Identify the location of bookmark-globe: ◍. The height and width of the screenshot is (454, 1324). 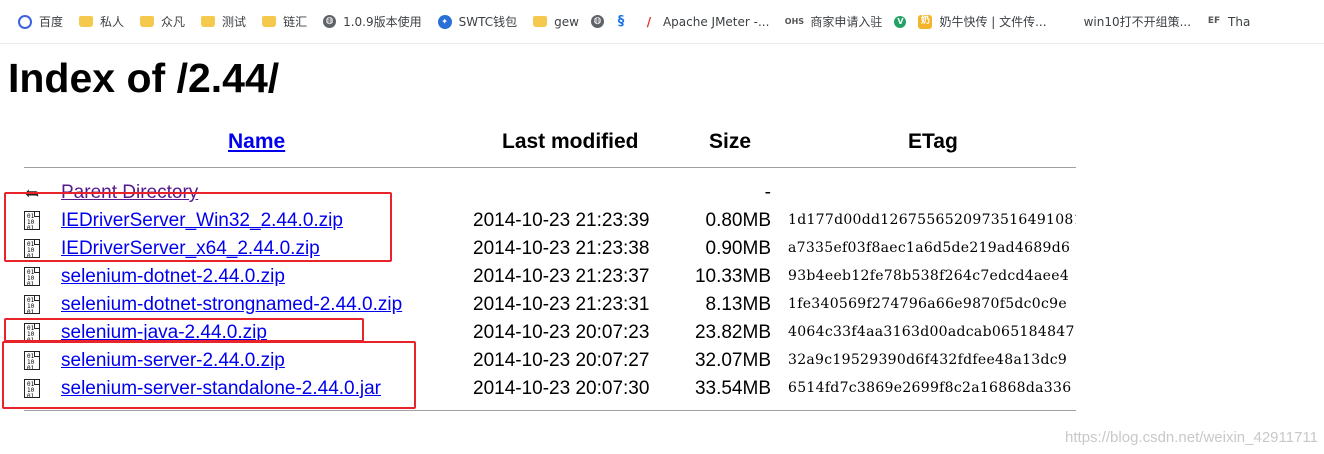
(597, 22).